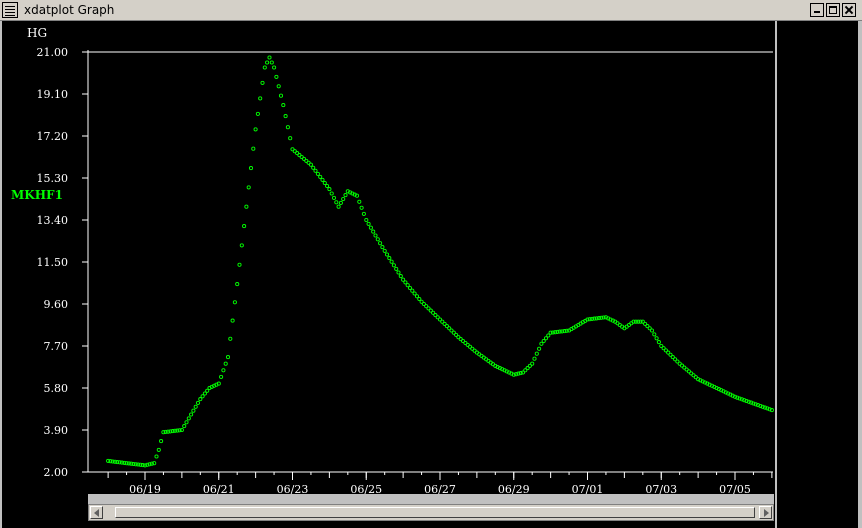 This screenshot has width=862, height=528. Describe the element at coordinates (53, 178) in the screenshot. I see `y-tick-label: 15.30` at that location.